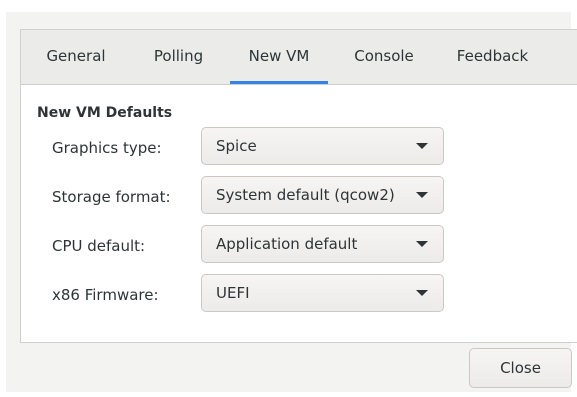 The height and width of the screenshot is (397, 577). What do you see at coordinates (322, 146) in the screenshot?
I see `graphics-type-dropdown: Spice` at bounding box center [322, 146].